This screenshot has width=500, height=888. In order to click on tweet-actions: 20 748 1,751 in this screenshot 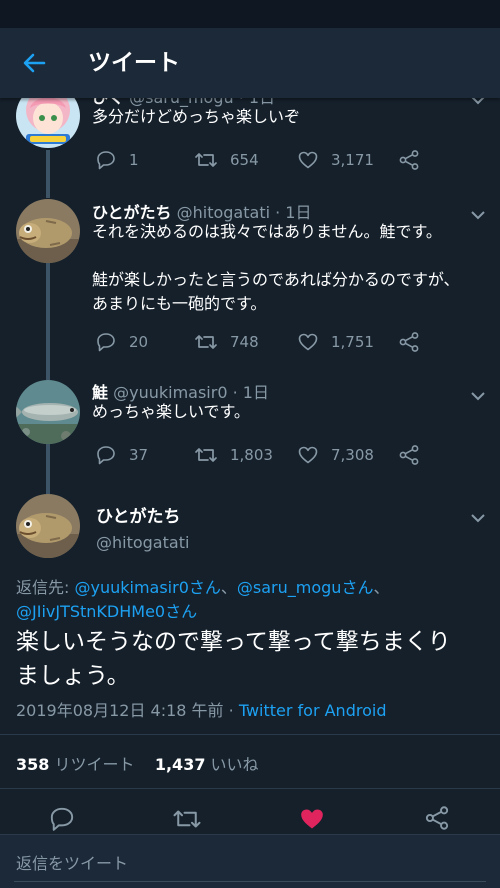, I will do `click(262, 342)`.